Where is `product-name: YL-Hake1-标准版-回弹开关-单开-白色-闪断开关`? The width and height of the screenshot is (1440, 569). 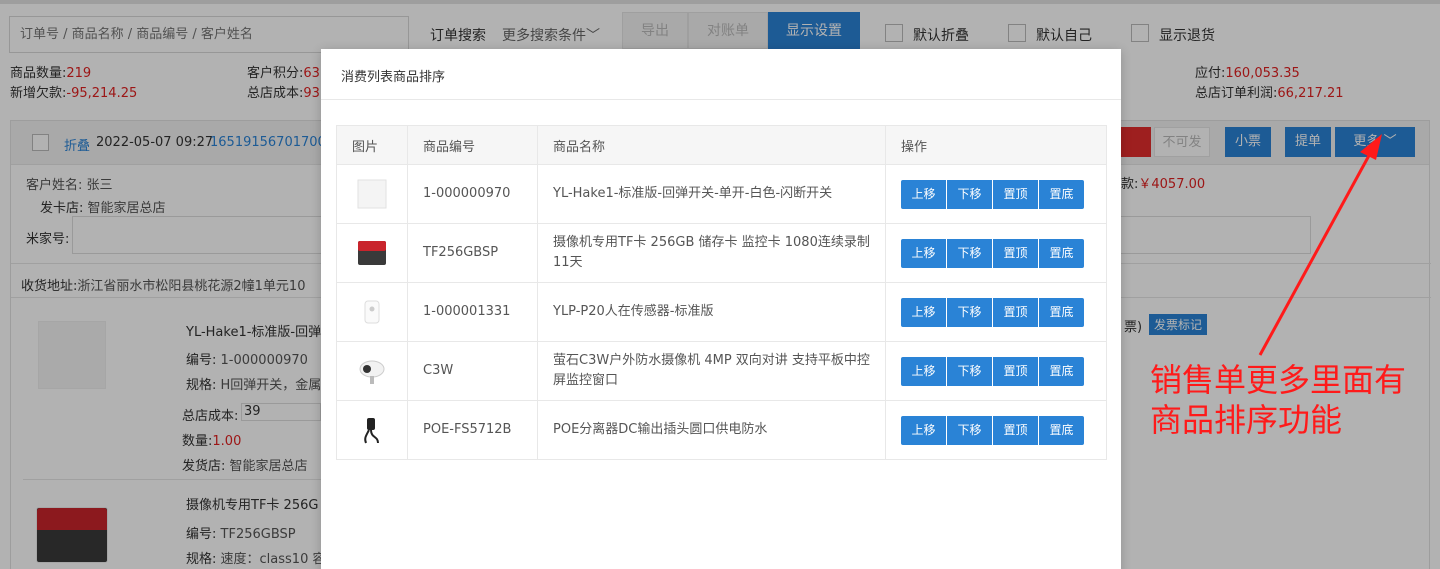 product-name: YL-Hake1-标准版-回弹开关-单开-白色-闪断开关 is located at coordinates (711, 194).